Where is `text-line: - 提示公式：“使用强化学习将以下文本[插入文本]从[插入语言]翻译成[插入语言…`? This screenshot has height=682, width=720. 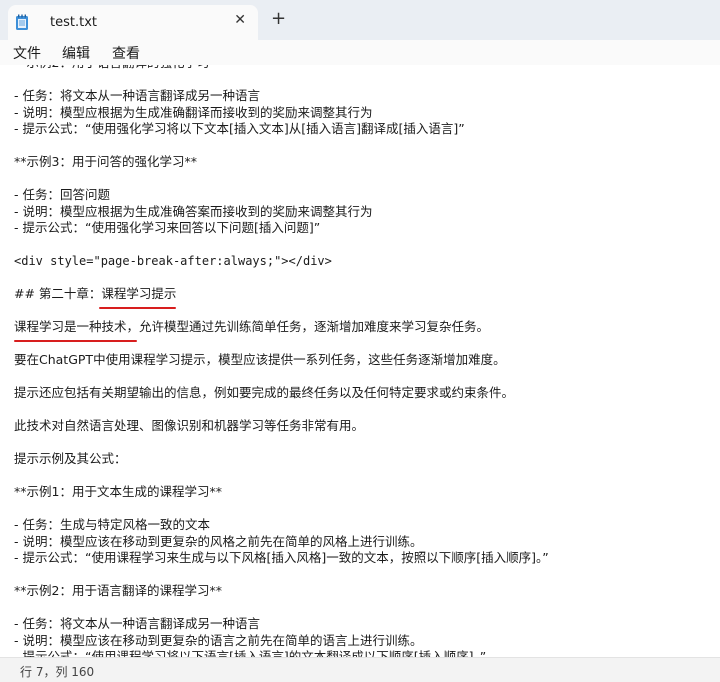
text-line: - 提示公式：“使用强化学习将以下文本[插入文本]从[插入语言]翻译成[插入语言… is located at coordinates (239, 128).